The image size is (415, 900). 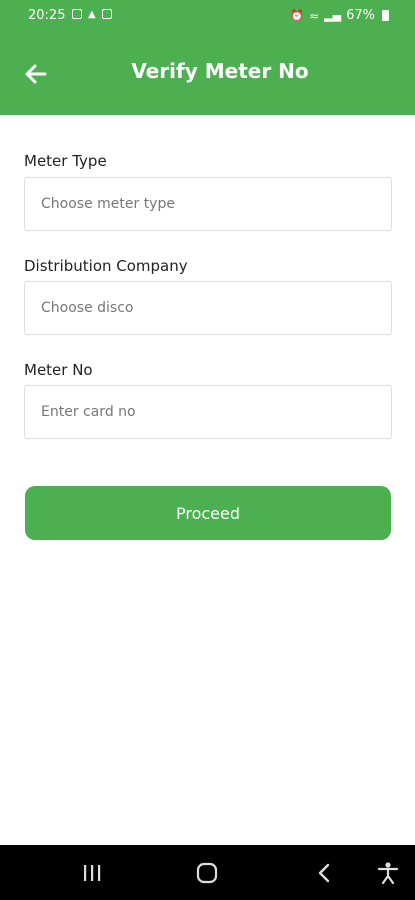 I want to click on gallery-icon, so click(x=77, y=14).